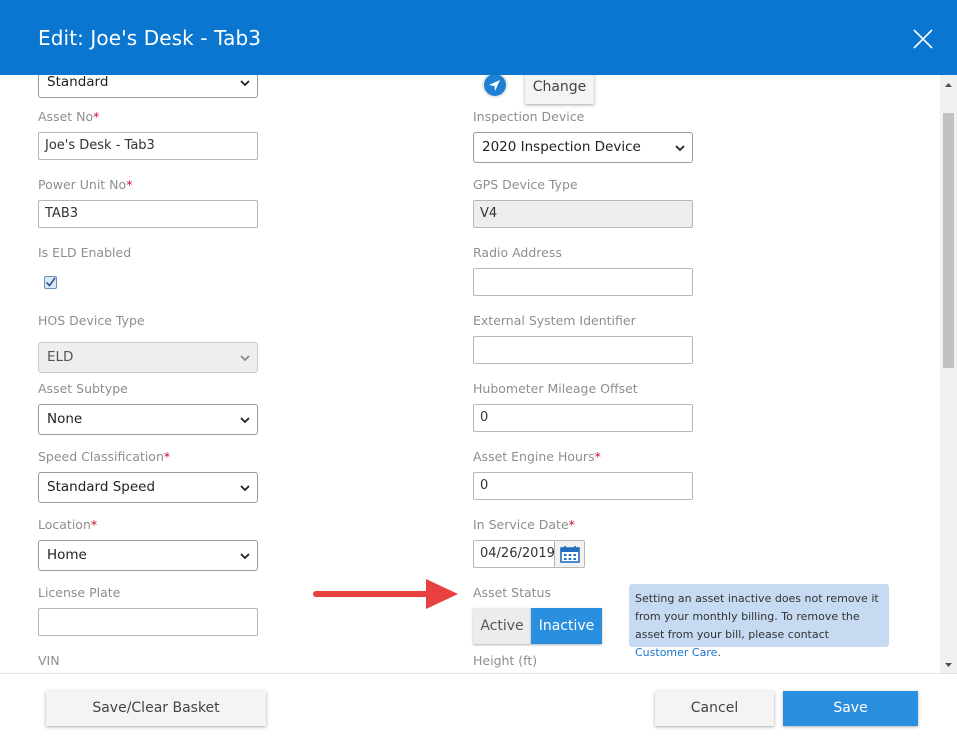  Describe the element at coordinates (478, 37) in the screenshot. I see `dialog-header: Edit: Joe's Desk - Tab3` at that location.